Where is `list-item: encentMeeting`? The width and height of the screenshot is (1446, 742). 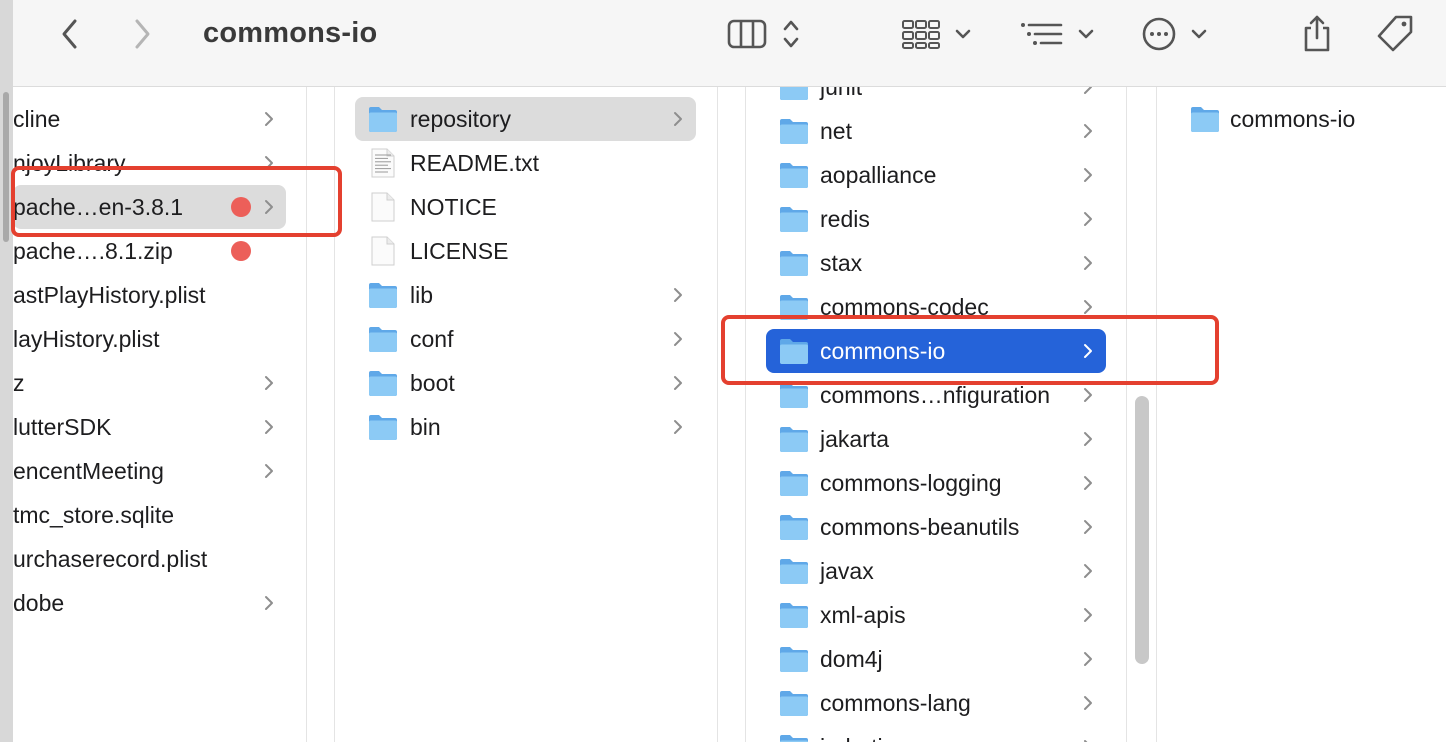
list-item: encentMeeting is located at coordinates (149, 471).